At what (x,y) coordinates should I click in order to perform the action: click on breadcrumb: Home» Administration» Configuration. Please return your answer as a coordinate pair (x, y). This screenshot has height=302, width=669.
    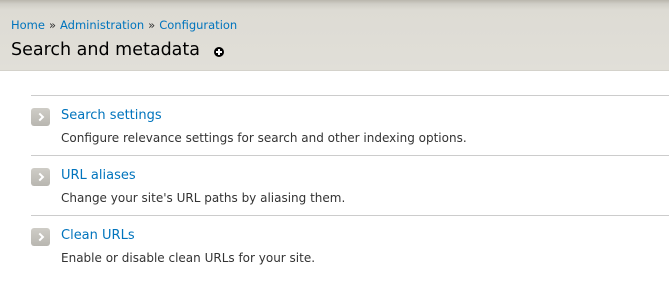
    Looking at the image, I should click on (124, 25).